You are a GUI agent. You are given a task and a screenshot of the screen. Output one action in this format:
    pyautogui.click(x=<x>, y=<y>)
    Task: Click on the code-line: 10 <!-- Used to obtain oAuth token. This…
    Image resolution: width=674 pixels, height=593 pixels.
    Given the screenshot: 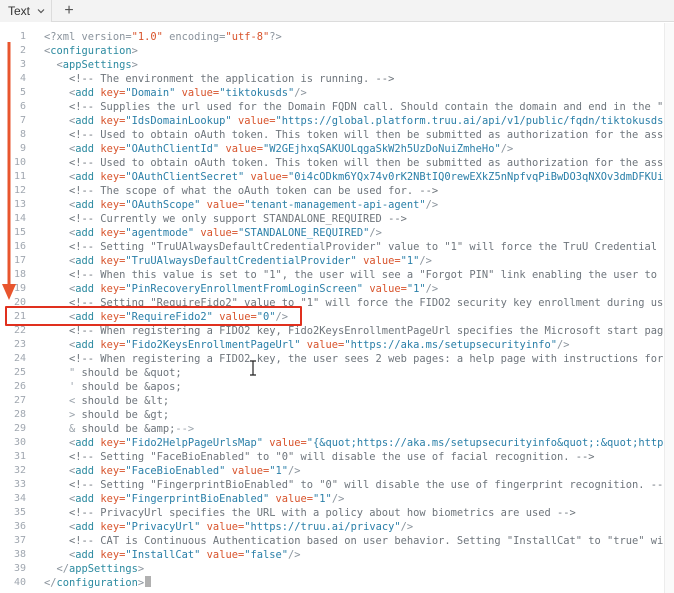 What is the action you would take?
    pyautogui.click(x=337, y=163)
    